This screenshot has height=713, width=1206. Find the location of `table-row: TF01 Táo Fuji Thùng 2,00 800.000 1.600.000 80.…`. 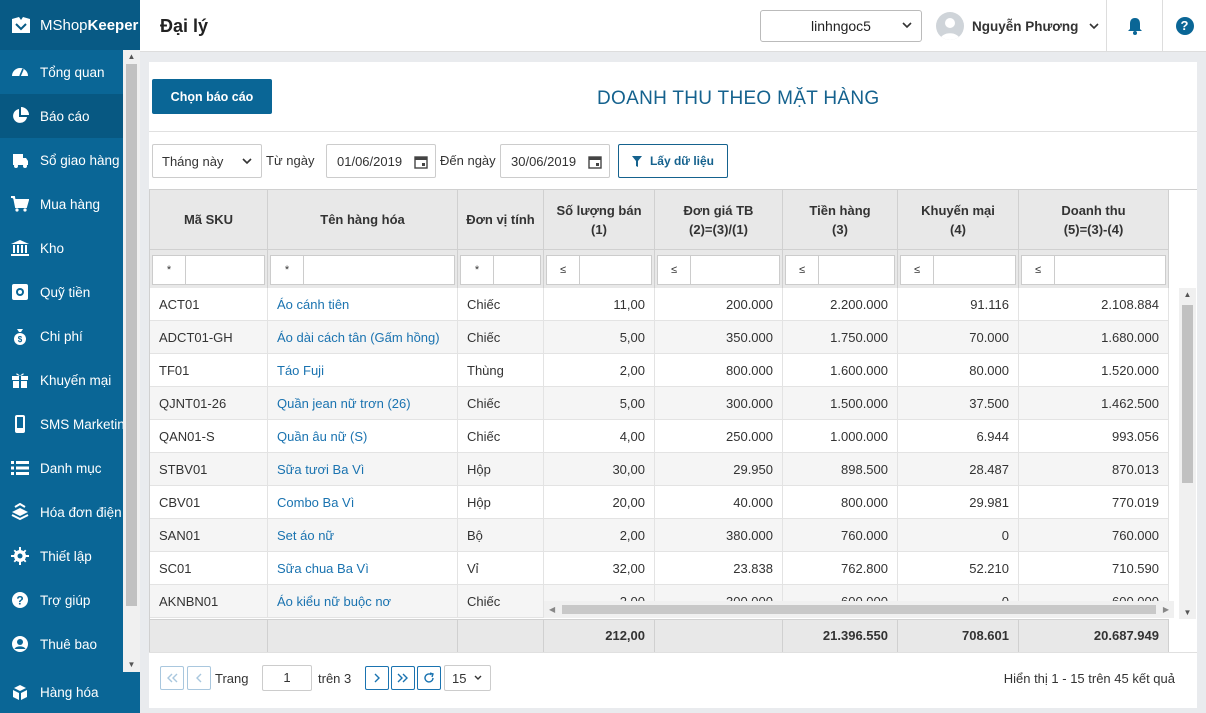

table-row: TF01 Táo Fuji Thùng 2,00 800.000 1.600.000 80.… is located at coordinates (659, 370).